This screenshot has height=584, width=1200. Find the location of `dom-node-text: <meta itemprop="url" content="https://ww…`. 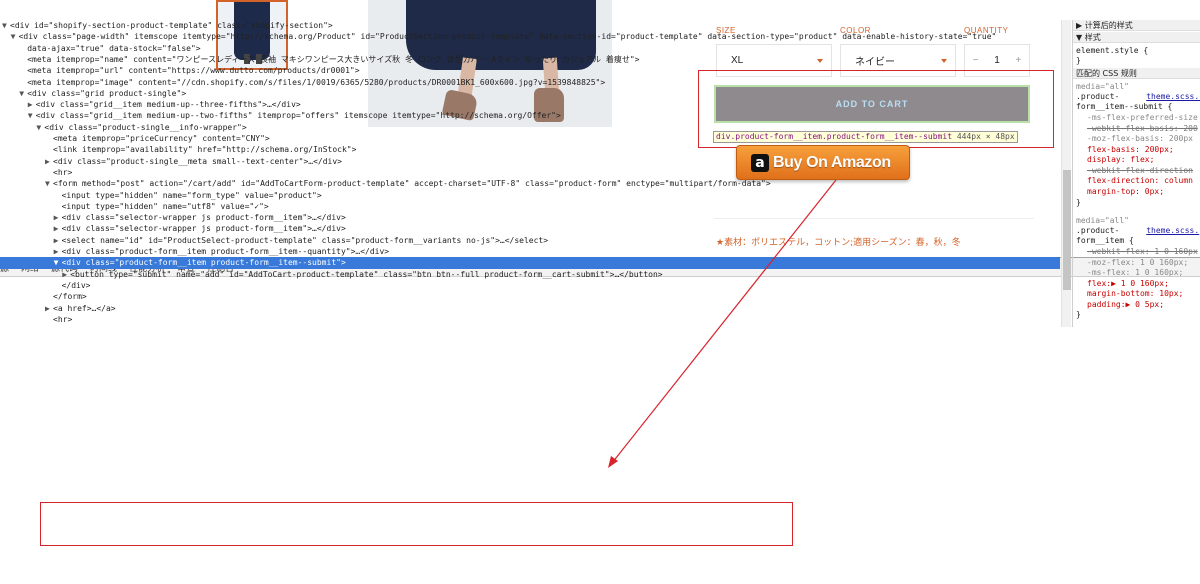

dom-node-text: <meta itemprop="url" content="https://ww… is located at coordinates (193, 71).